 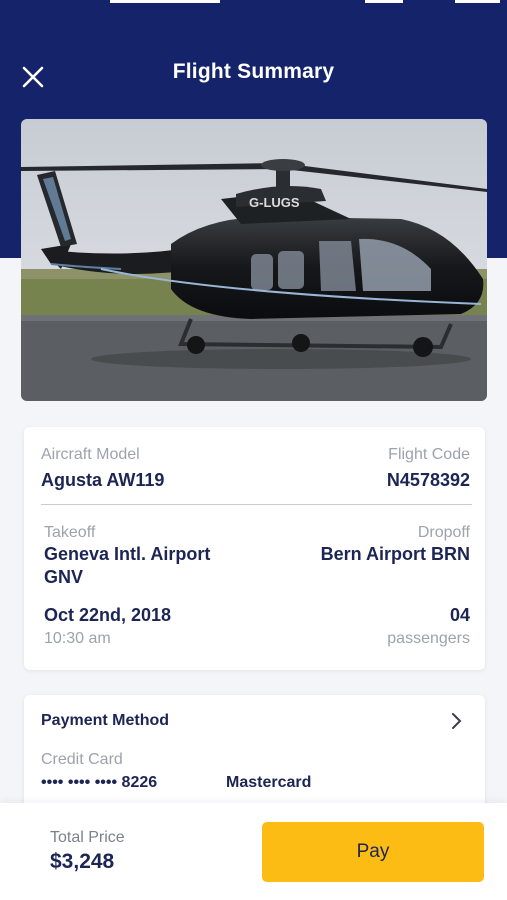 I want to click on chevron-right-icon, so click(x=457, y=721).